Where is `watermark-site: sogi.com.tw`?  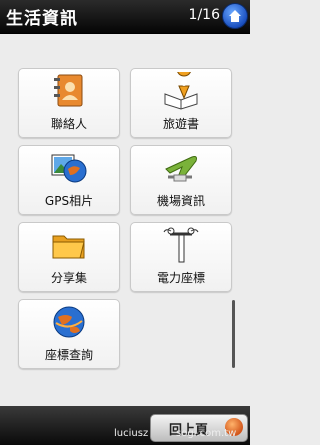
watermark-site: sogi.com.tw is located at coordinates (206, 433).